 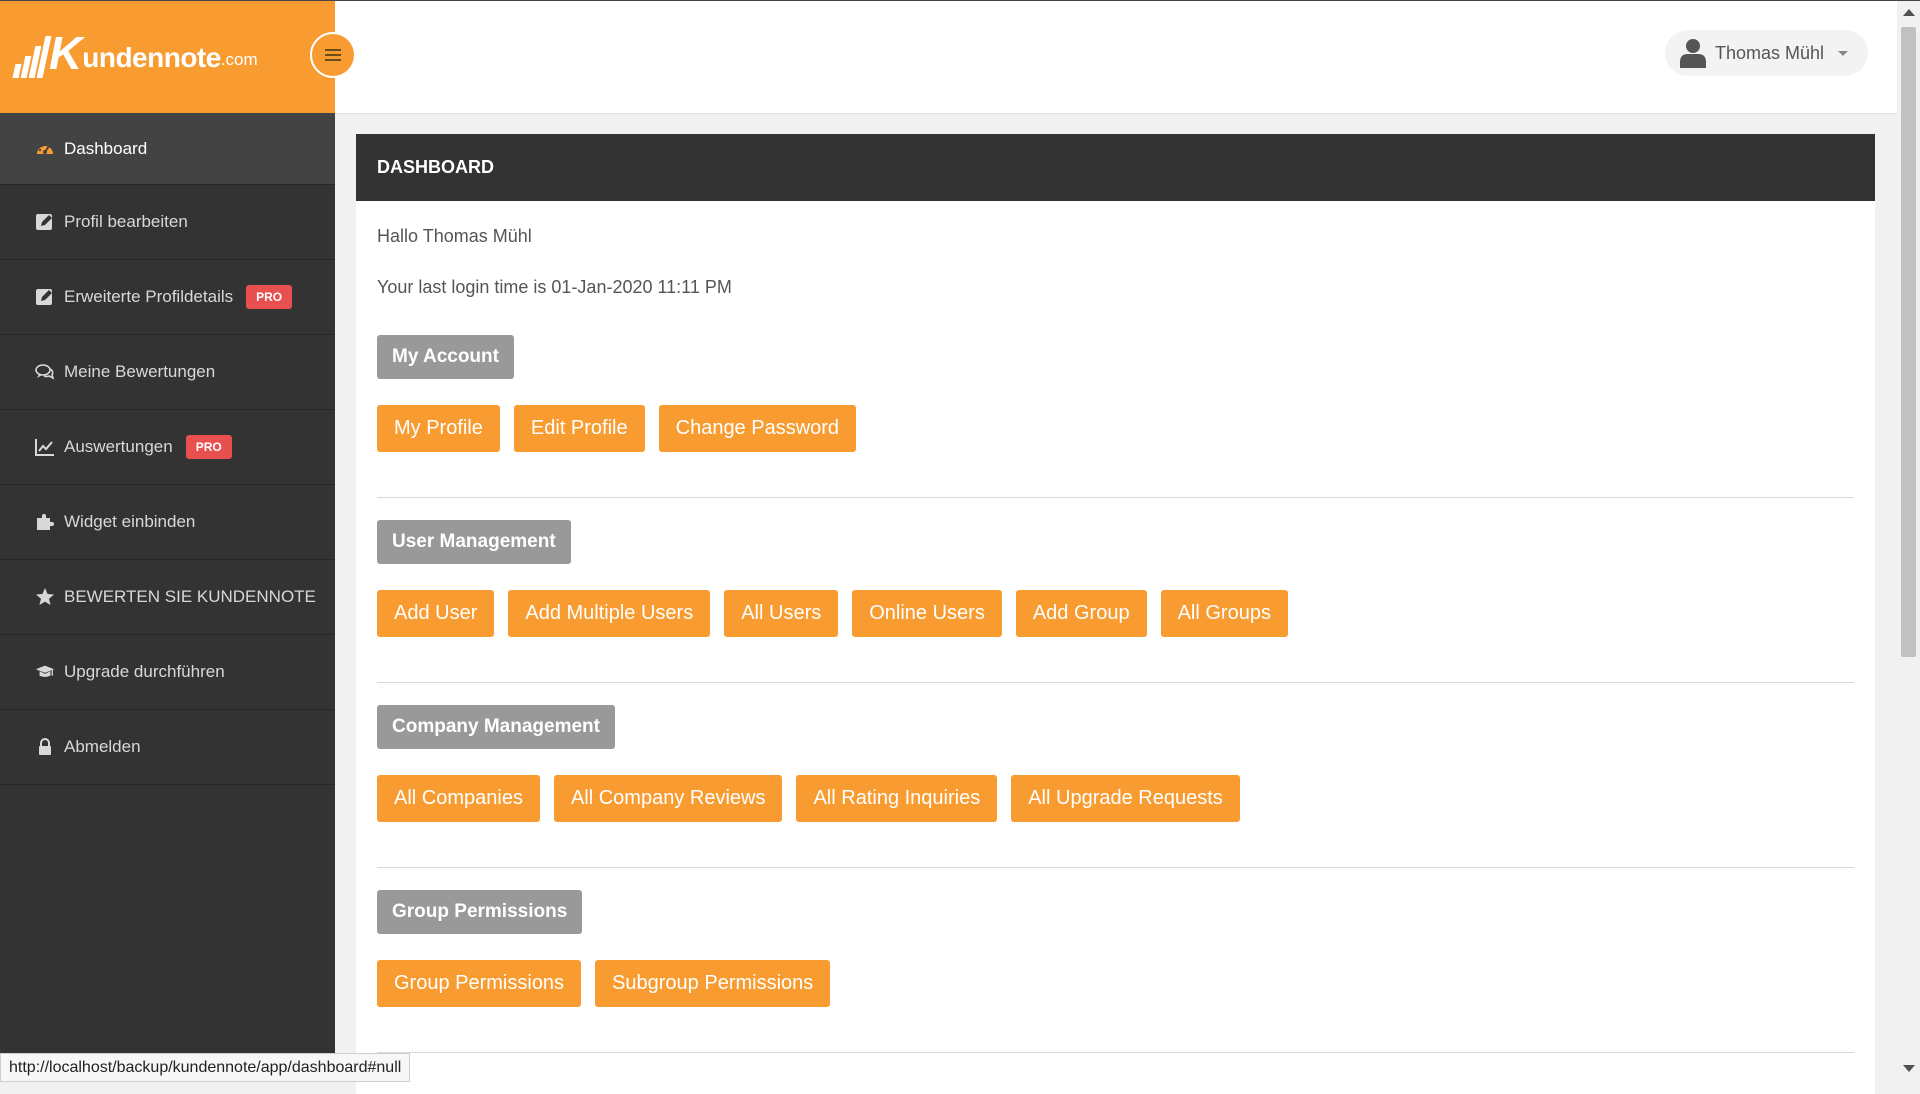 I want to click on add-multiple-users-button: Add Multiple Users, so click(x=609, y=613).